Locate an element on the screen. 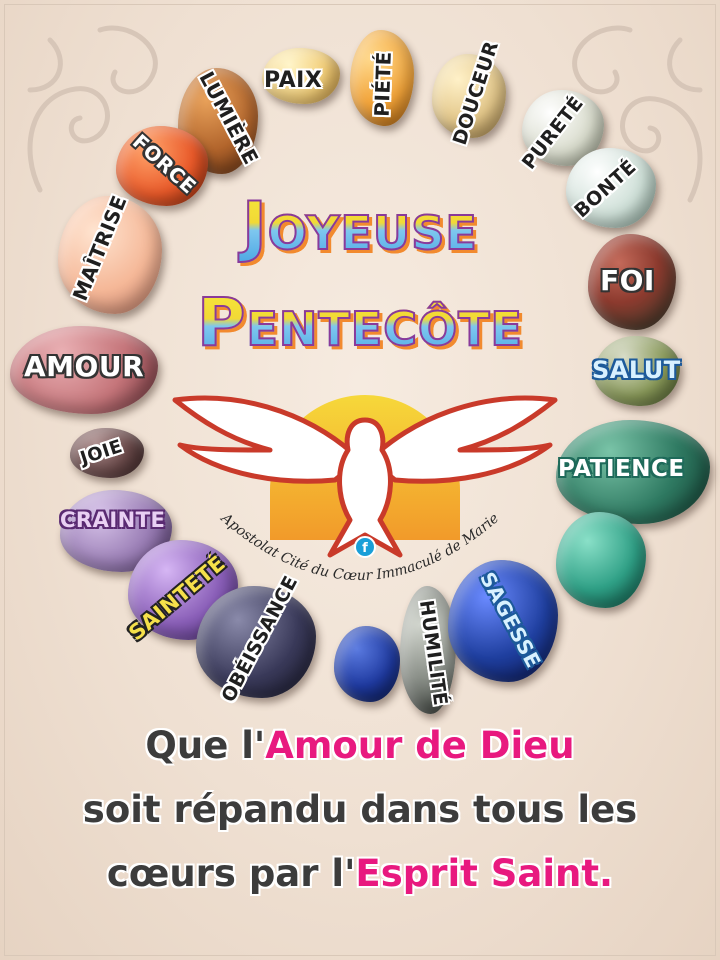 The height and width of the screenshot is (960, 720). virtue-paix: PAIX is located at coordinates (293, 80).